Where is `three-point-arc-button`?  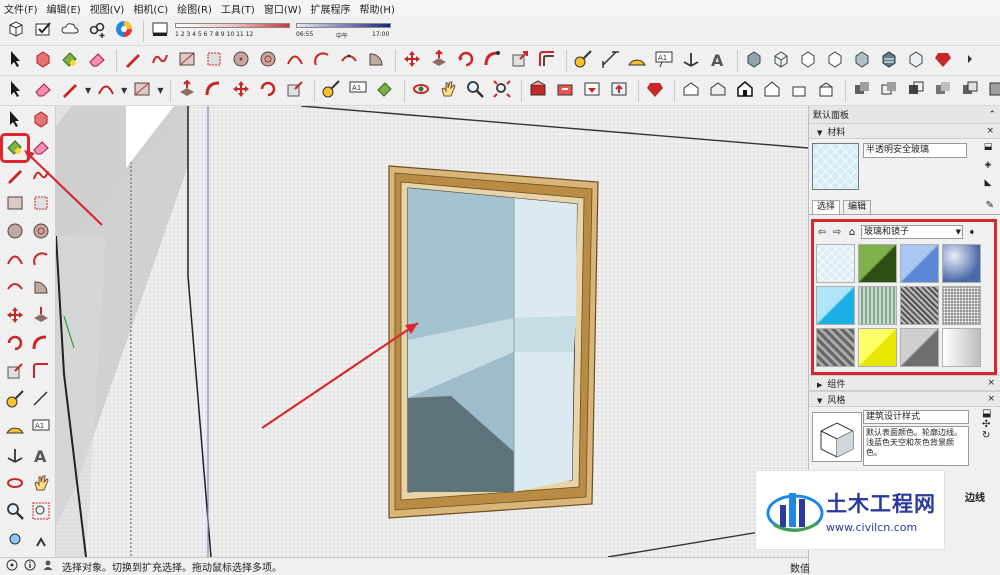
three-point-arc-button is located at coordinates (349, 61).